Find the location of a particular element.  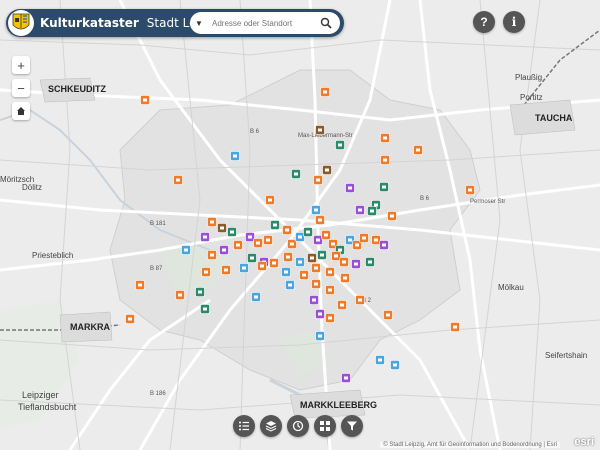

search-source-dropdown: ▼ is located at coordinates (199, 23).